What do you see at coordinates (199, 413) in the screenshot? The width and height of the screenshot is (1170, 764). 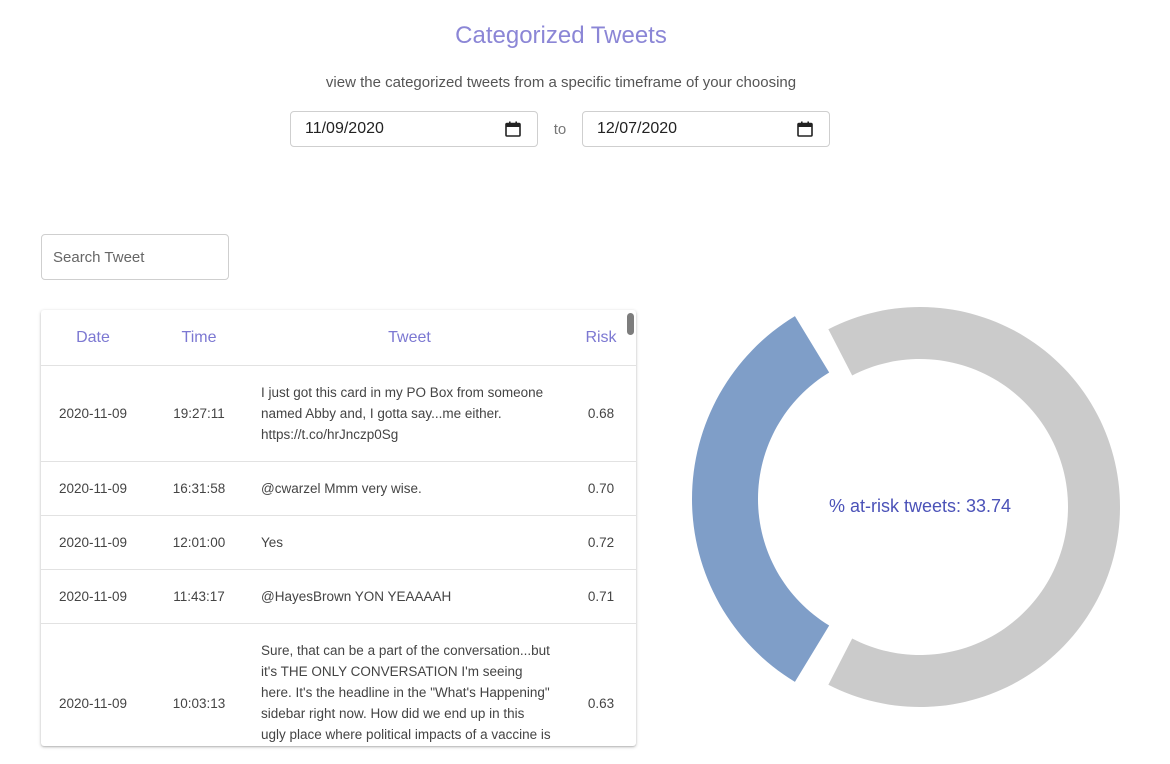 I see `cell-time: 19:27:11` at bounding box center [199, 413].